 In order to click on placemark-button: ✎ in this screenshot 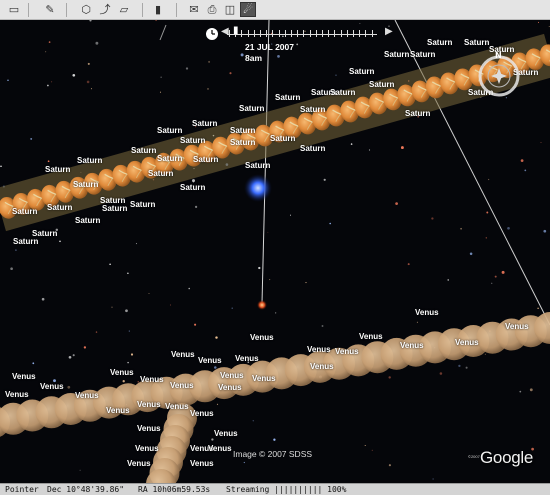, I will do `click(50, 9)`.